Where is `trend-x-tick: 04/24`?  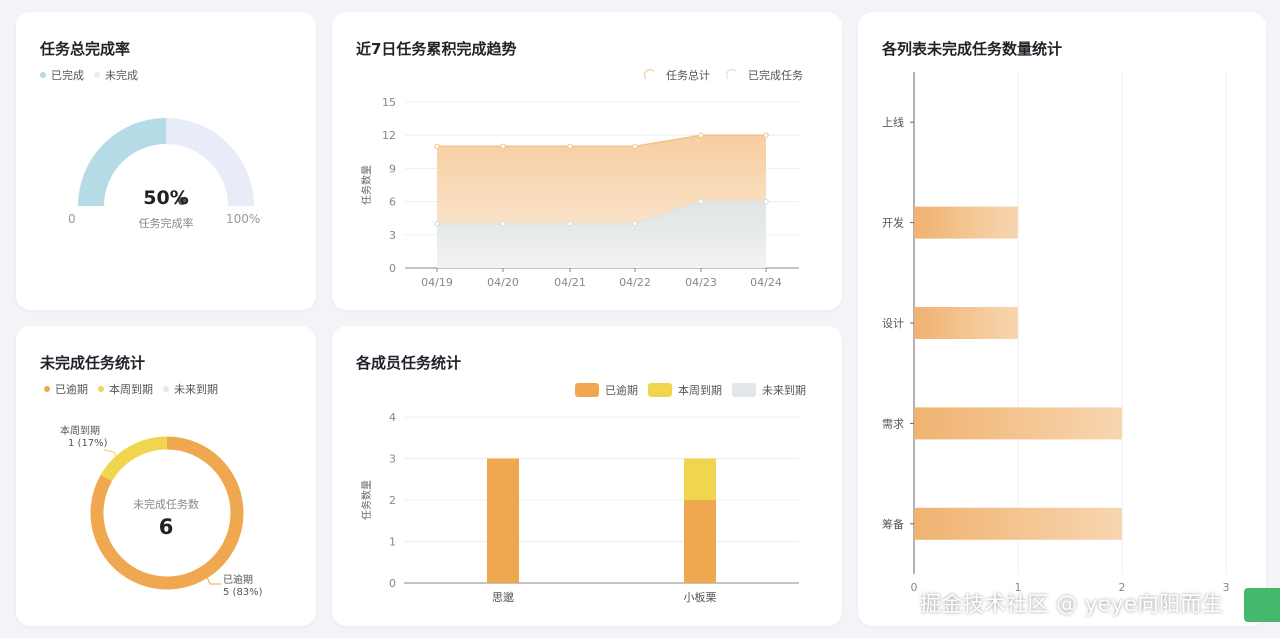 trend-x-tick: 04/24 is located at coordinates (766, 282).